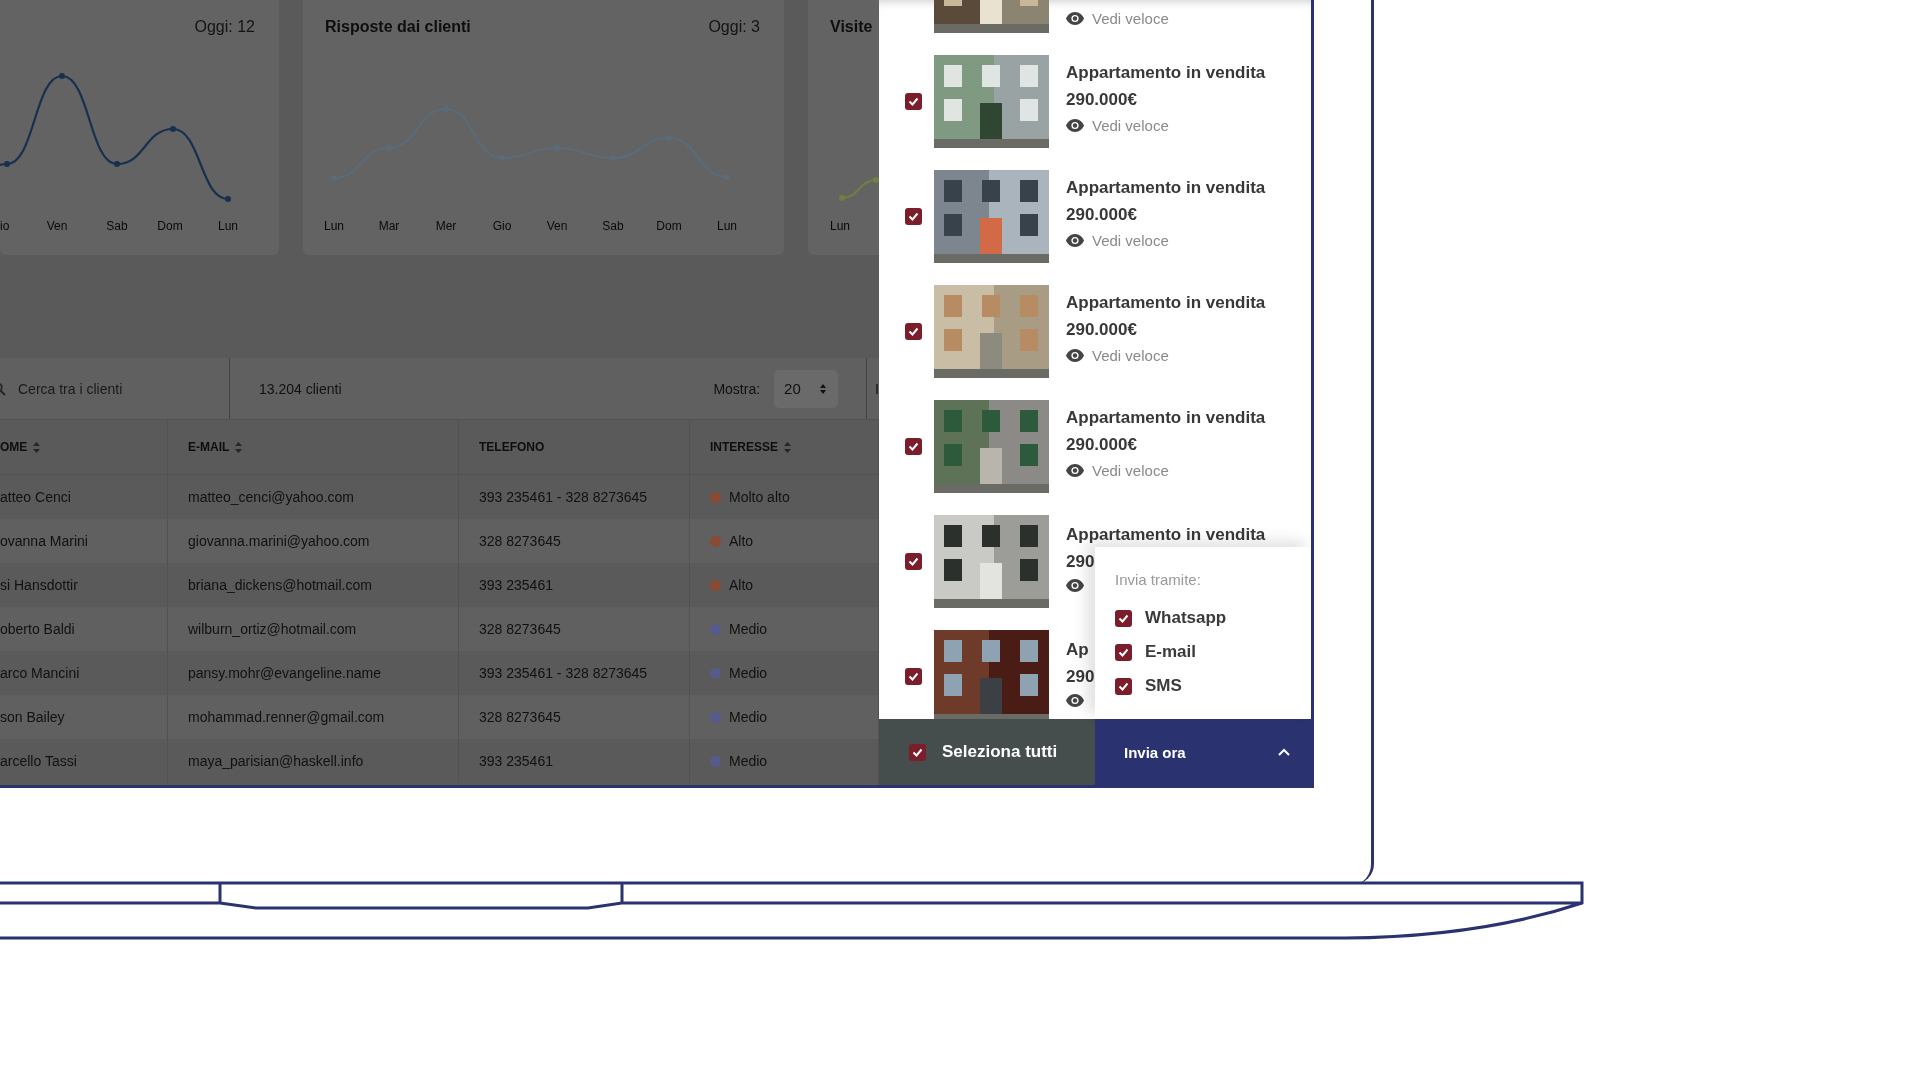 The width and height of the screenshot is (1920, 1080). What do you see at coordinates (859, 189) in the screenshot?
I see `line-chart-drawing` at bounding box center [859, 189].